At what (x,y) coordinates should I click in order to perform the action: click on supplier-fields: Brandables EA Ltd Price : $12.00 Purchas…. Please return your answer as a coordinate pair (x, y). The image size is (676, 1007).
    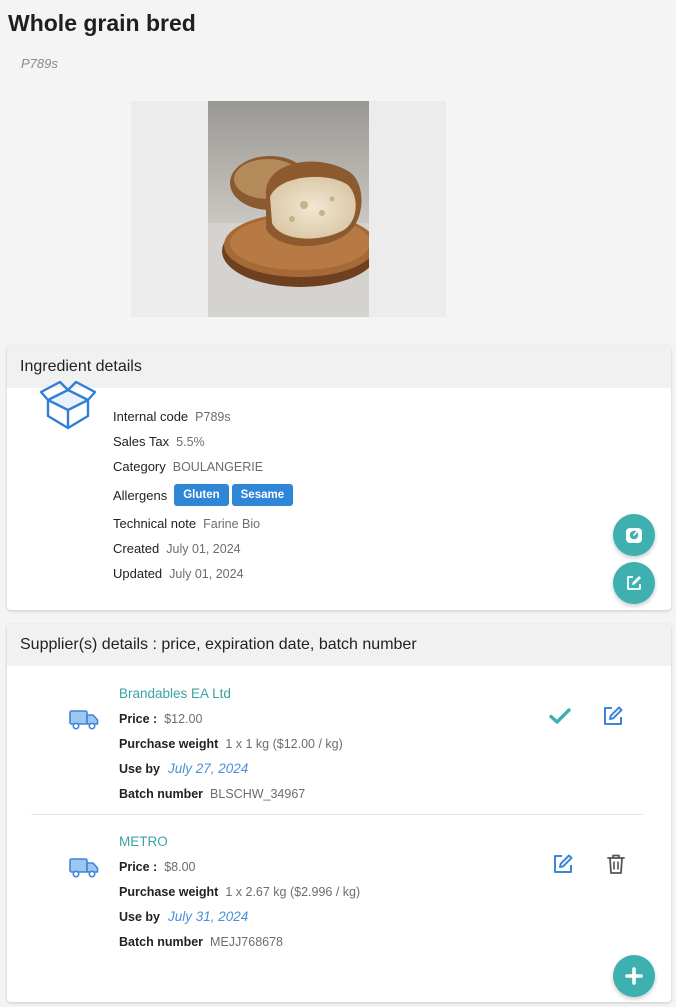
    Looking at the image, I should click on (231, 743).